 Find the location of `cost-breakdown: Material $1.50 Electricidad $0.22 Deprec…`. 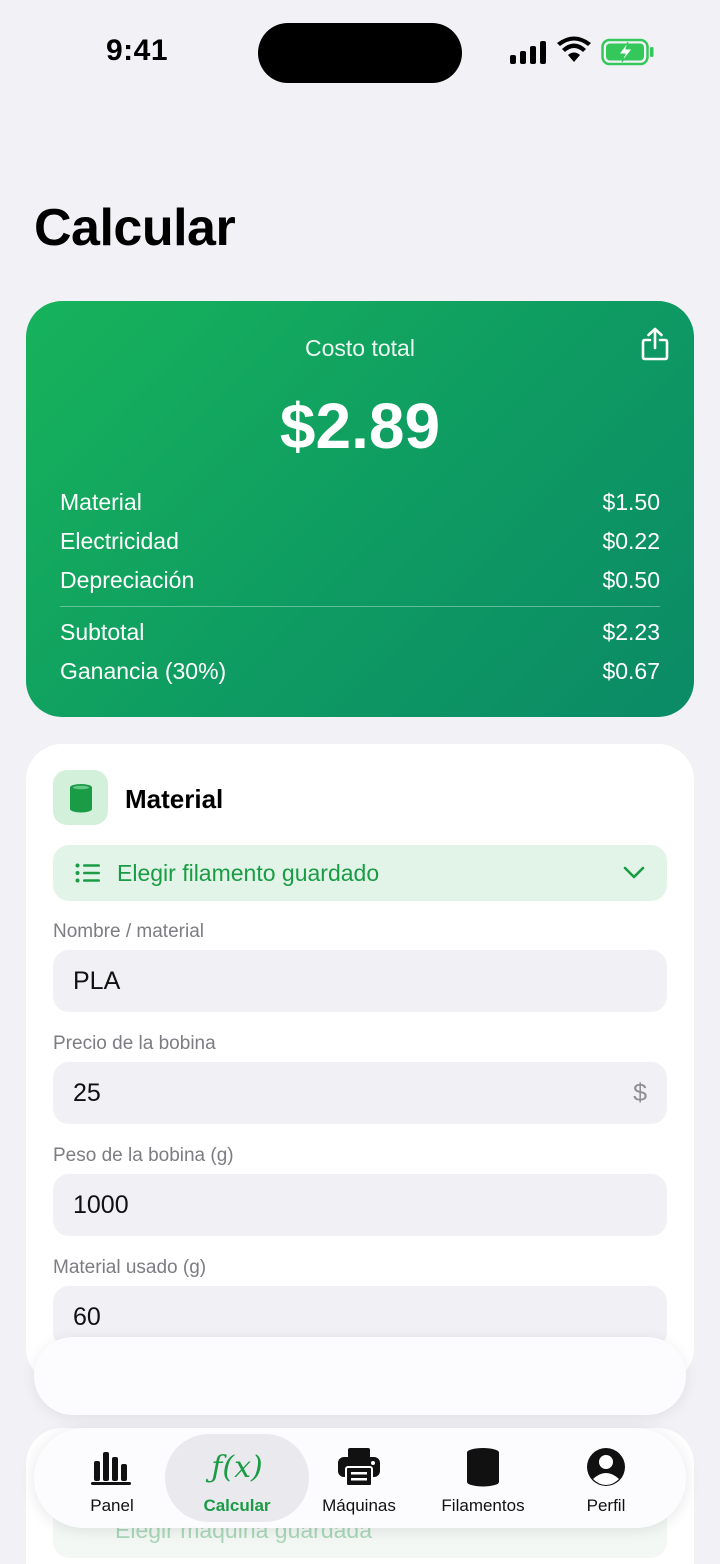

cost-breakdown: Material $1.50 Electricidad $0.22 Deprec… is located at coordinates (360, 591).